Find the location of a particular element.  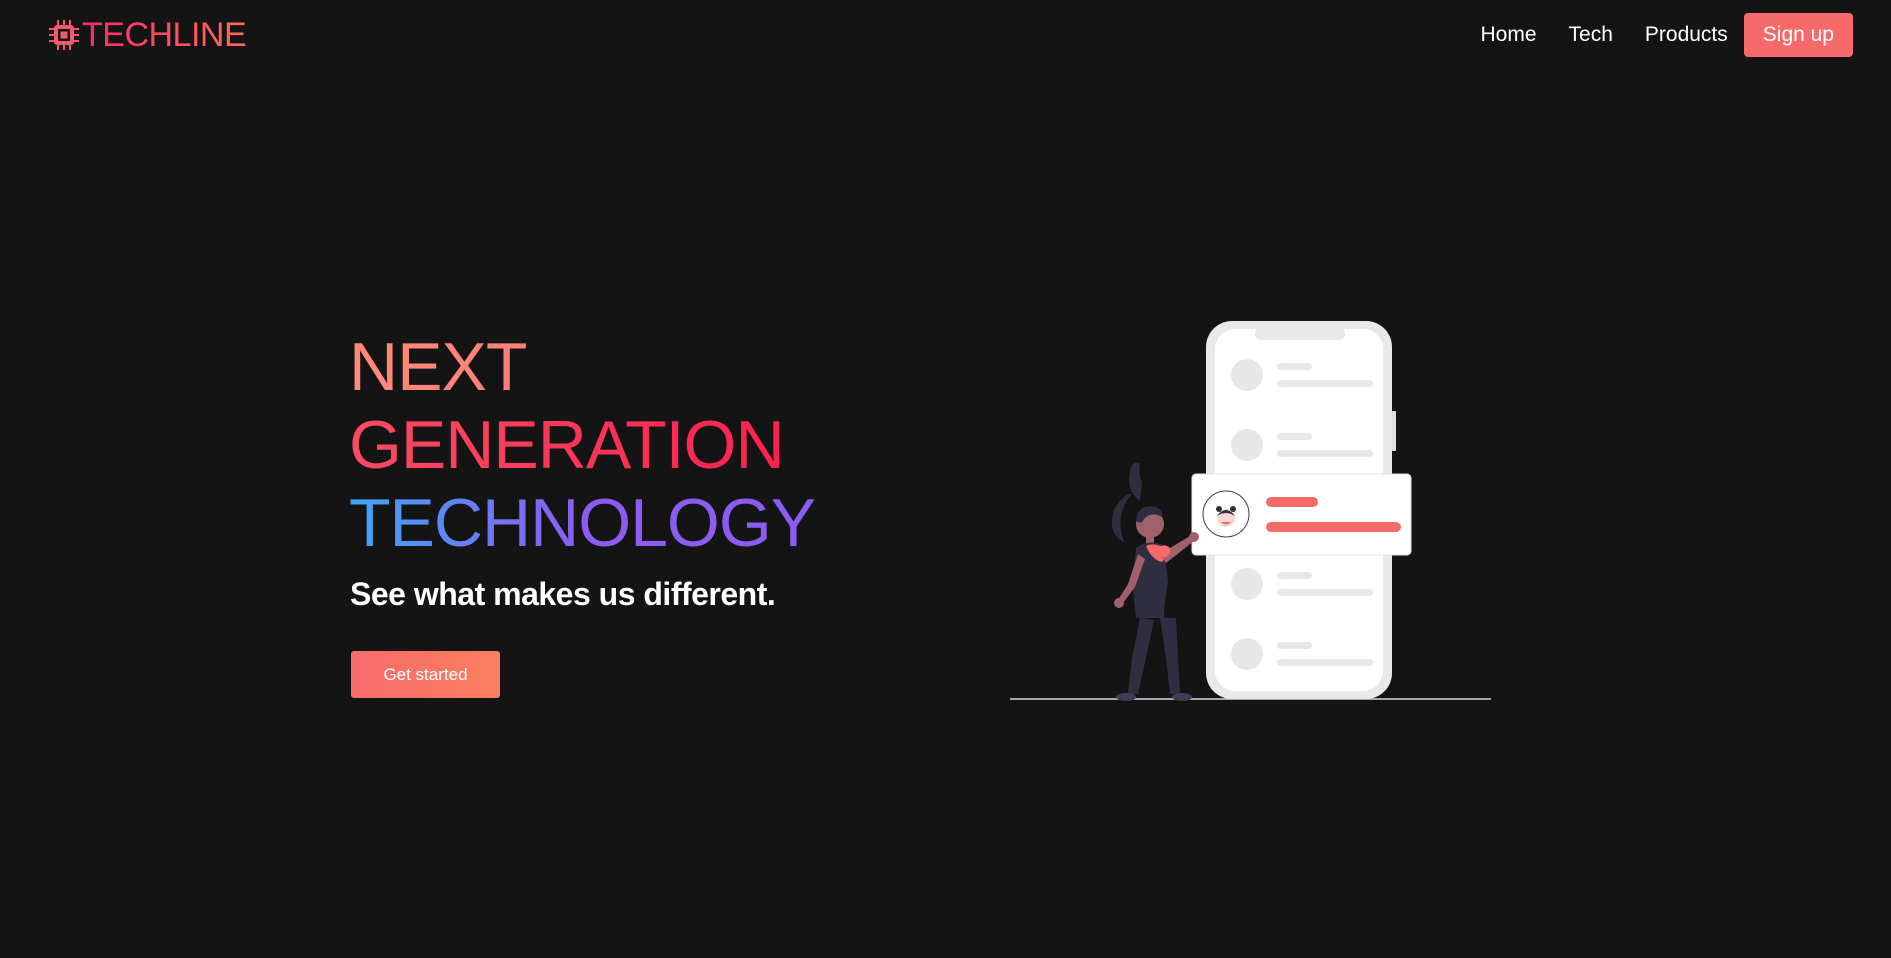

hero-subtitle: See what makes us different. is located at coordinates (563, 594).